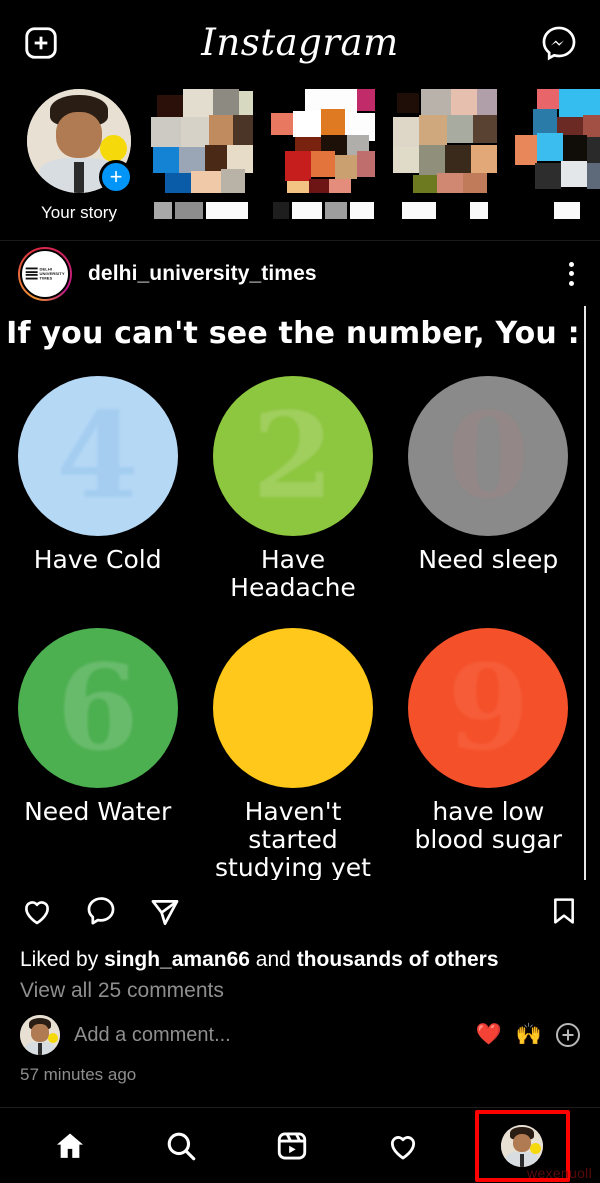 The width and height of the screenshot is (600, 1183). Describe the element at coordinates (101, 911) in the screenshot. I see `comment-button` at that location.